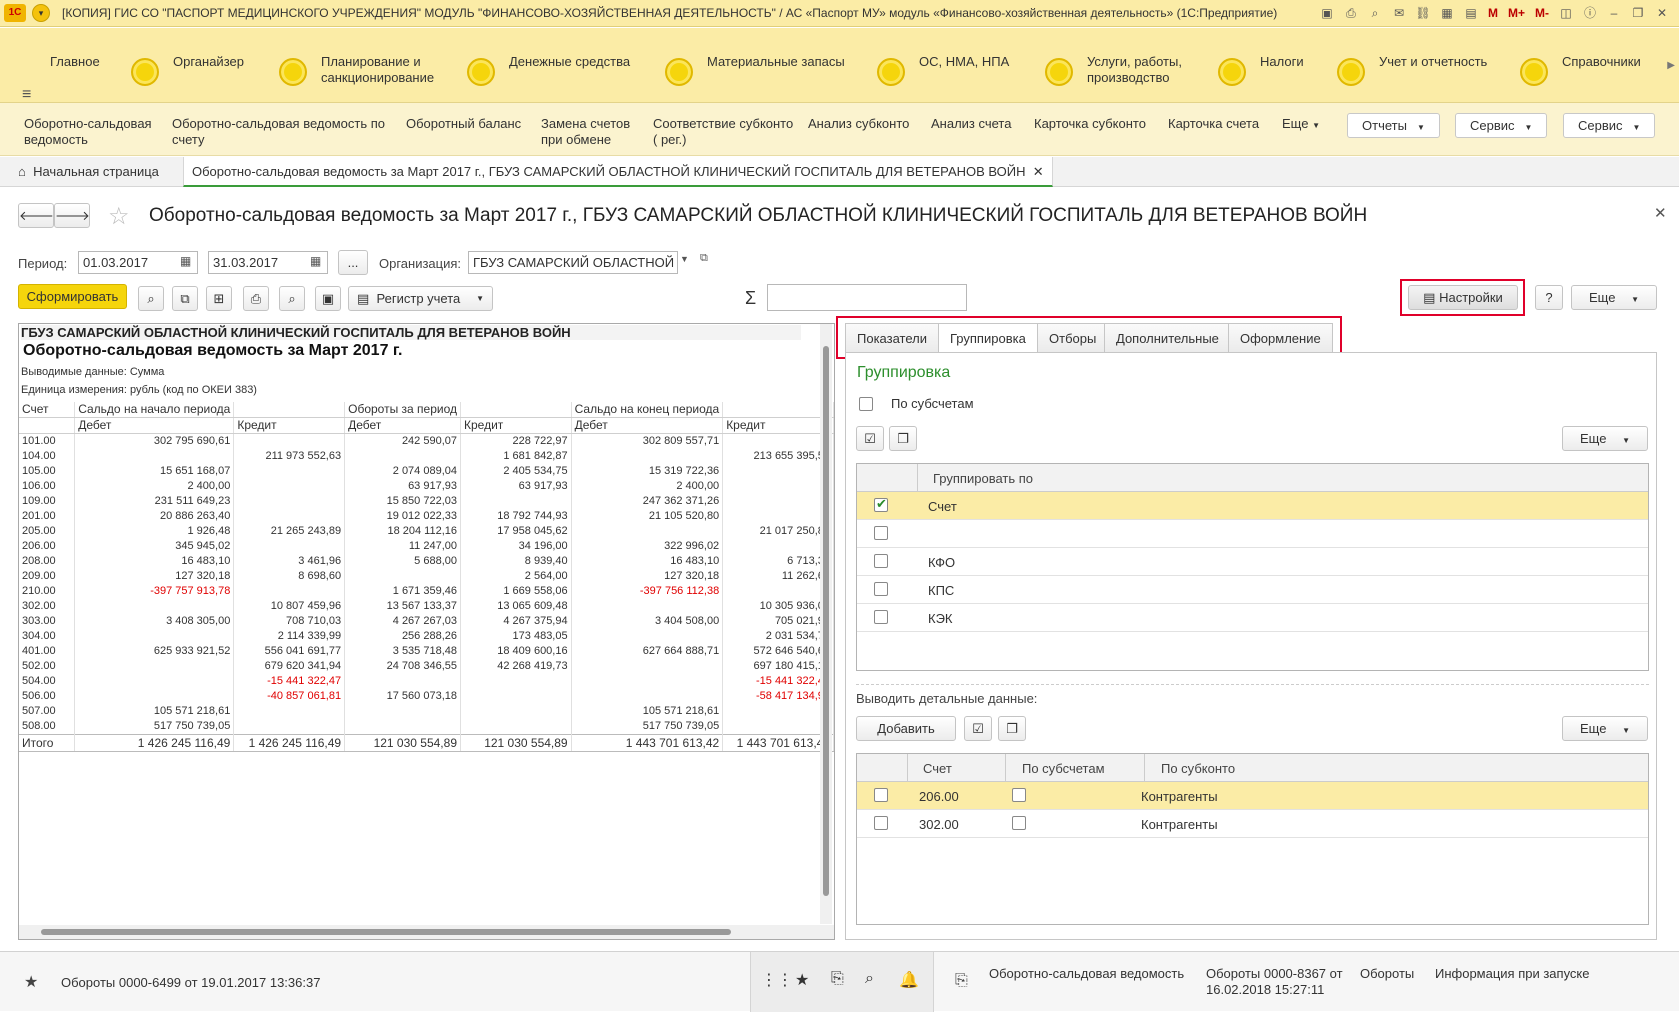 The width and height of the screenshot is (1679, 1012). I want to click on grouping-table: Группировать по Счет КФО КПС КЭК, so click(1252, 567).